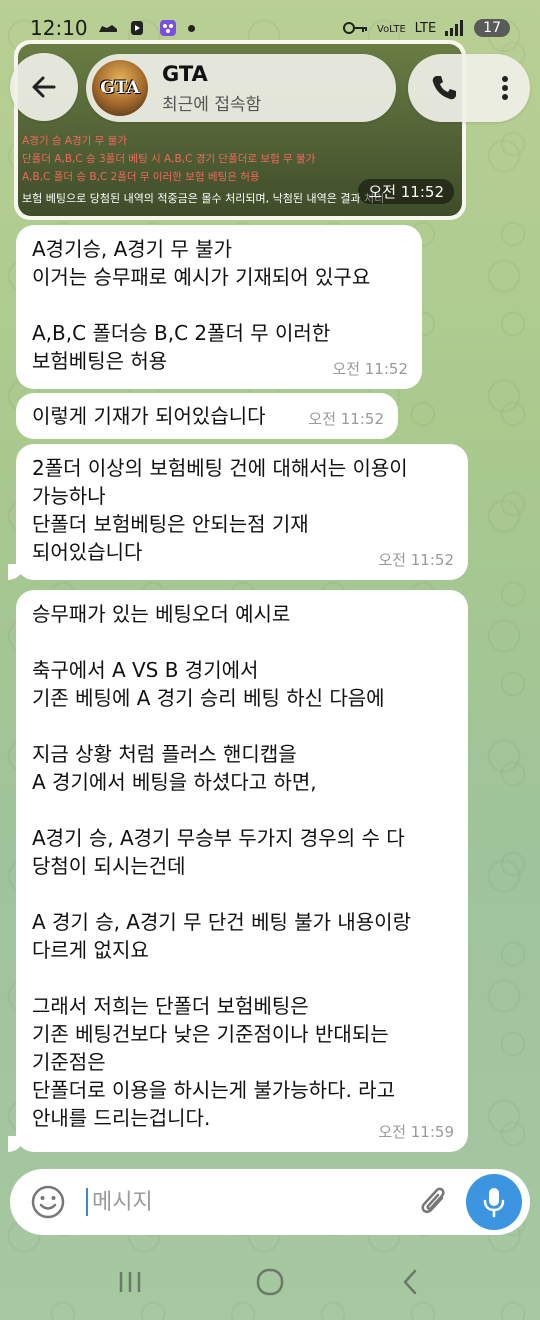 The width and height of the screenshot is (540, 1320). I want to click on home-button, so click(270, 1282).